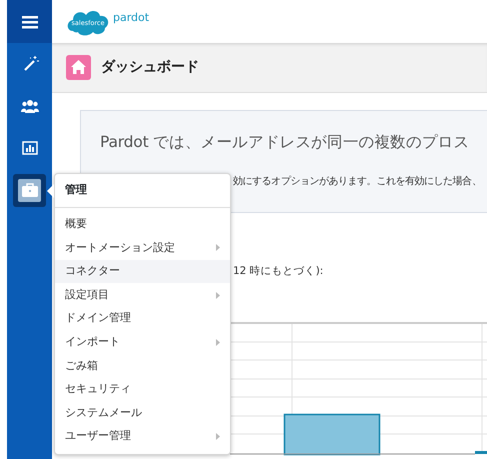  I want to click on page-title: ダッシュボード, so click(150, 67).